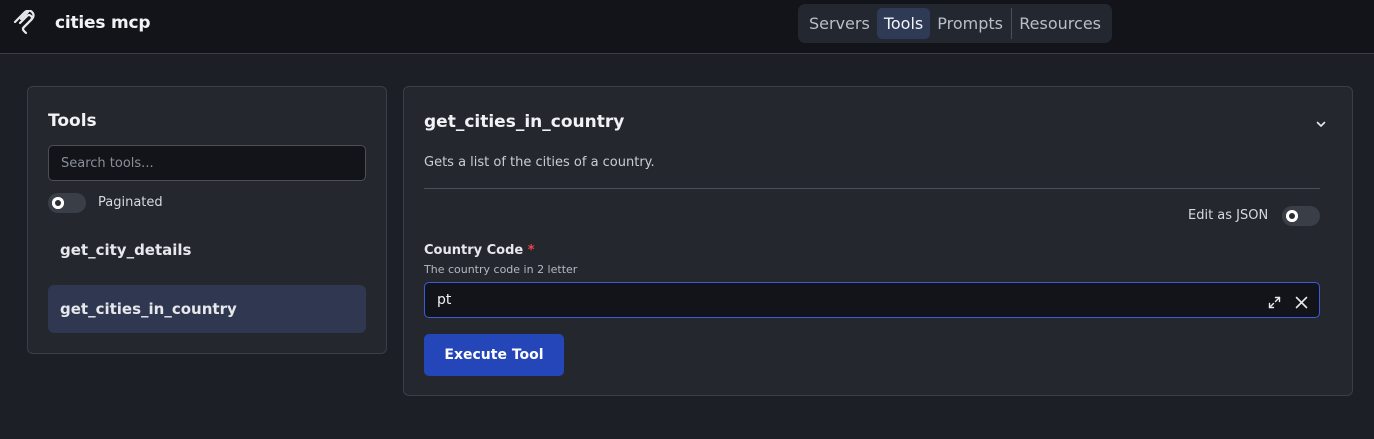 This screenshot has height=439, width=1374. What do you see at coordinates (207, 250) in the screenshot?
I see `tool-item-get-city-details: get_city_details` at bounding box center [207, 250].